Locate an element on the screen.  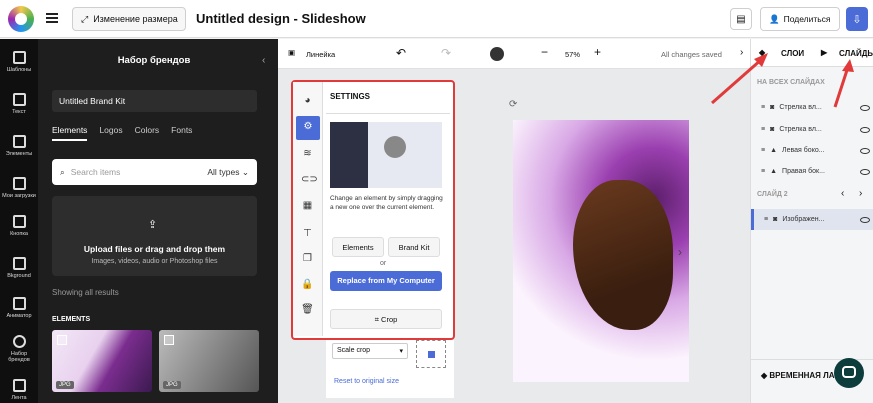
film-icon: ▦ is located at coordinates (307, 206).